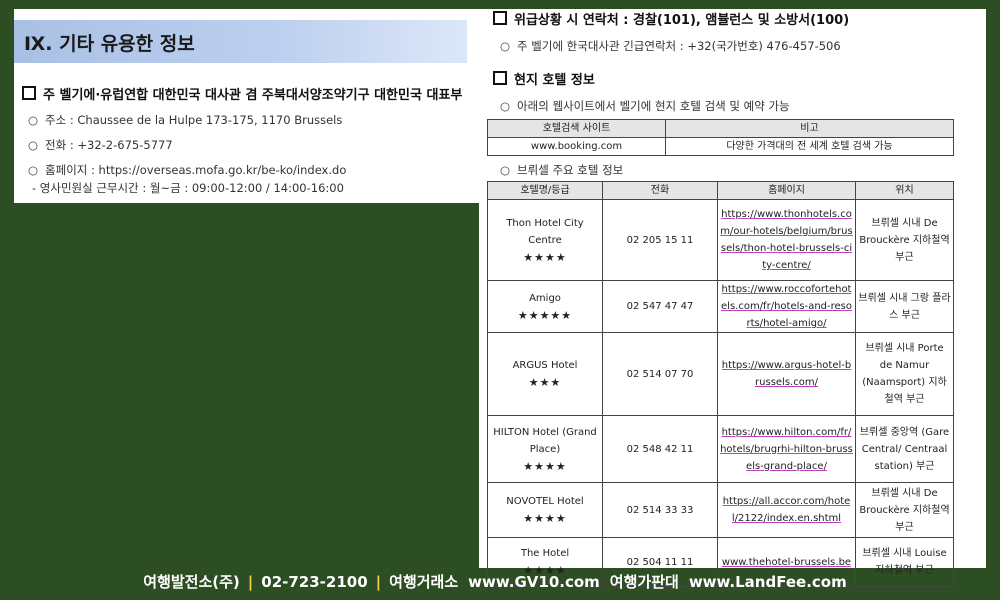 The height and width of the screenshot is (600, 1000). I want to click on hotel-info-note: ○ 브뤼셀 주요 호텔 정보, so click(561, 170).